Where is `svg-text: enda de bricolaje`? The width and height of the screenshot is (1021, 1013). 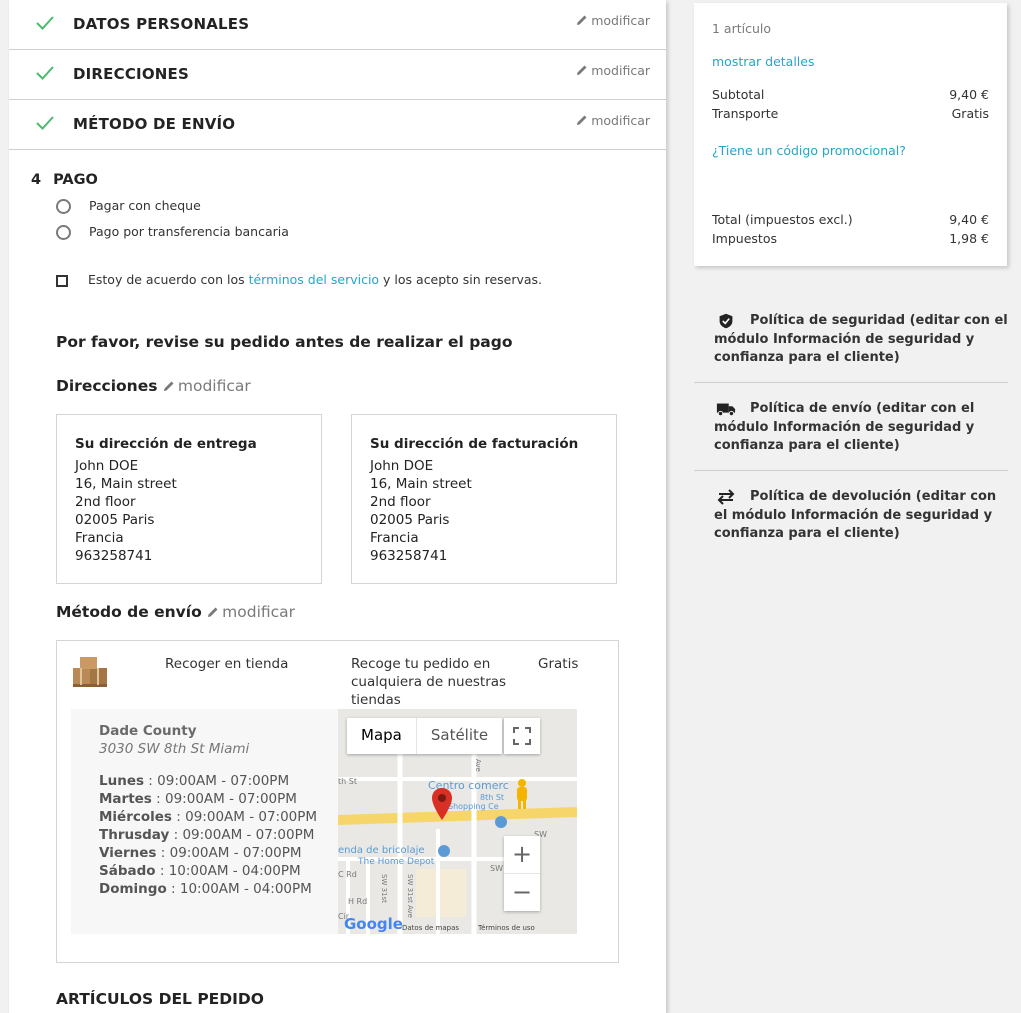 svg-text: enda de bricolaje is located at coordinates (381, 850).